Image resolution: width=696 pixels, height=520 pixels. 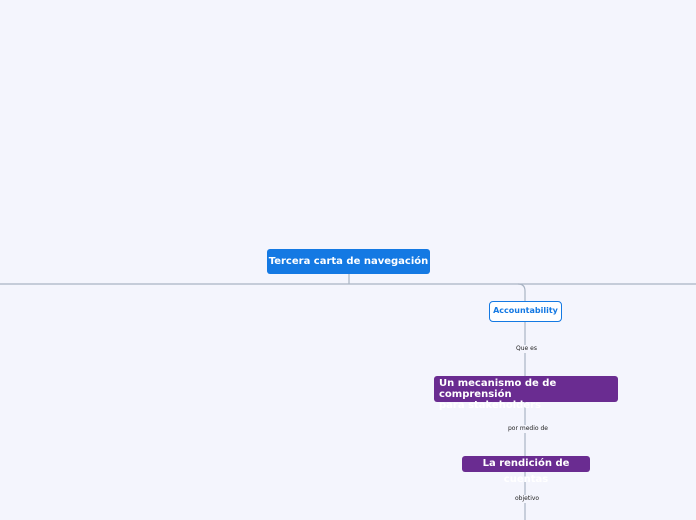 I want to click on root-node: Tercera carta de navegación, so click(x=348, y=261).